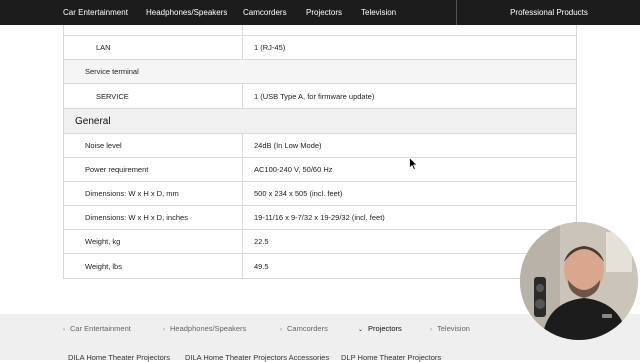 The height and width of the screenshot is (362, 640). Describe the element at coordinates (261, 266) in the screenshot. I see `spec-value: 49.5` at that location.